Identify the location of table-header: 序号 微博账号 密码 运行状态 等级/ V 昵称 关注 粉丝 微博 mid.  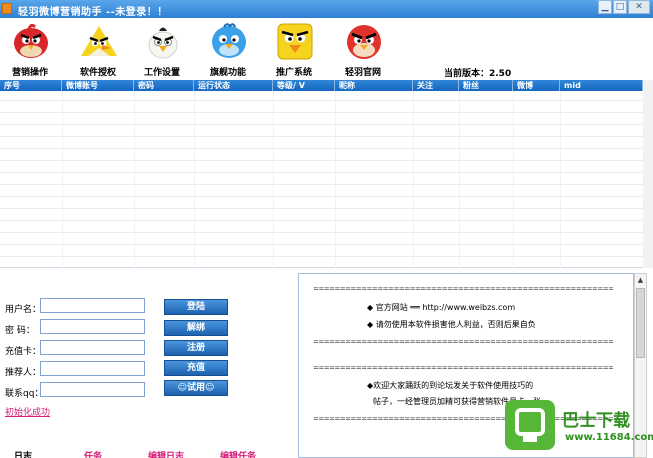
(321, 85).